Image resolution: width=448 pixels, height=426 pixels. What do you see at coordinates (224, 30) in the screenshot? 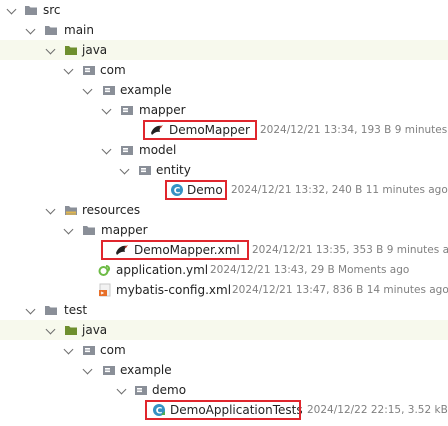
I see `tree-row-main: main` at bounding box center [224, 30].